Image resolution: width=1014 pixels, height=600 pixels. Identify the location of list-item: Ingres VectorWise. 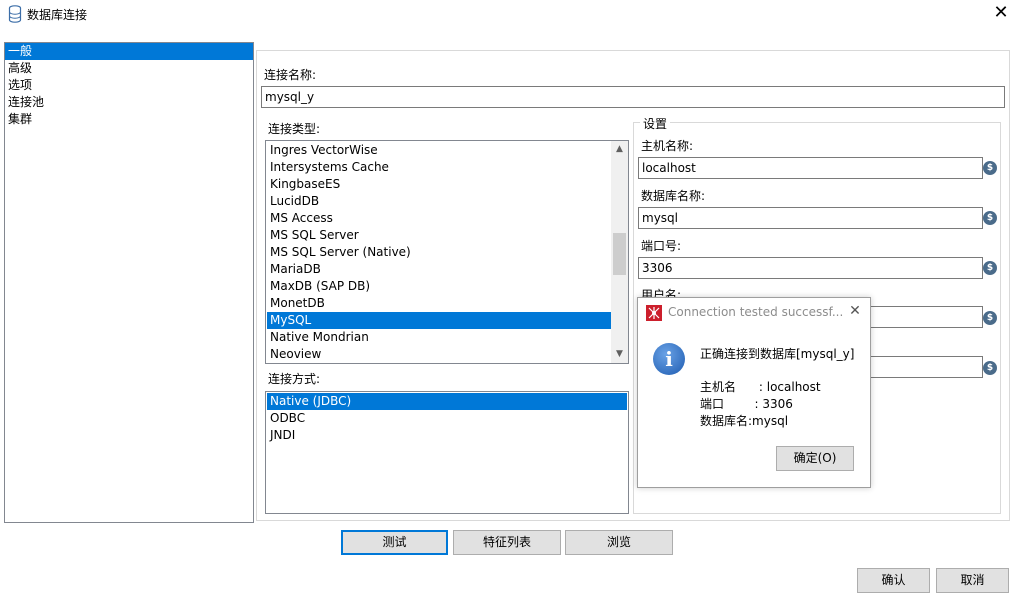
(439, 150).